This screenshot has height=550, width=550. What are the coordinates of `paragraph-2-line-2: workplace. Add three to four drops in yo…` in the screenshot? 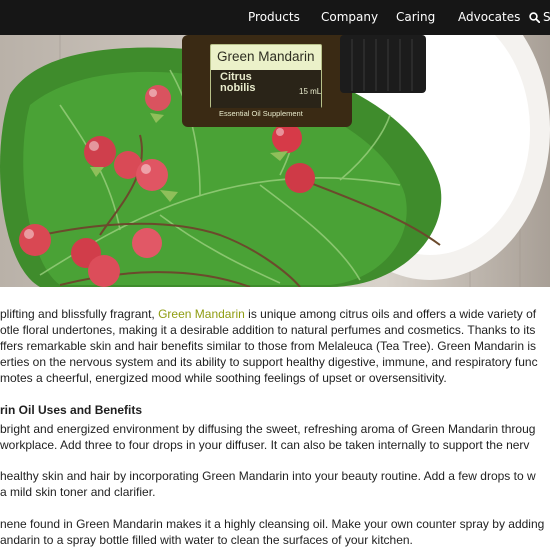 It's located at (265, 445).